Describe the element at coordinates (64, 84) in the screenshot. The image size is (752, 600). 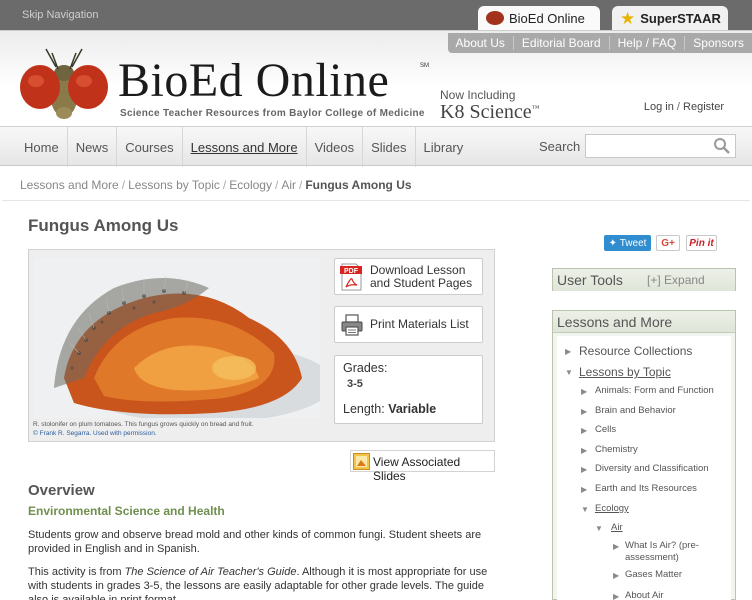
I see `fruit-fly-logo-icon` at that location.